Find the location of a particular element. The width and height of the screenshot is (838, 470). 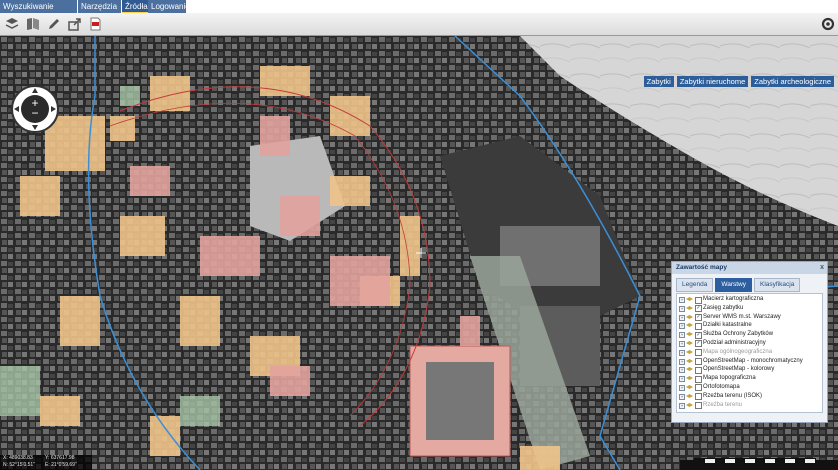

coord-e: E: 21°0'59.69" is located at coordinates (61, 465).